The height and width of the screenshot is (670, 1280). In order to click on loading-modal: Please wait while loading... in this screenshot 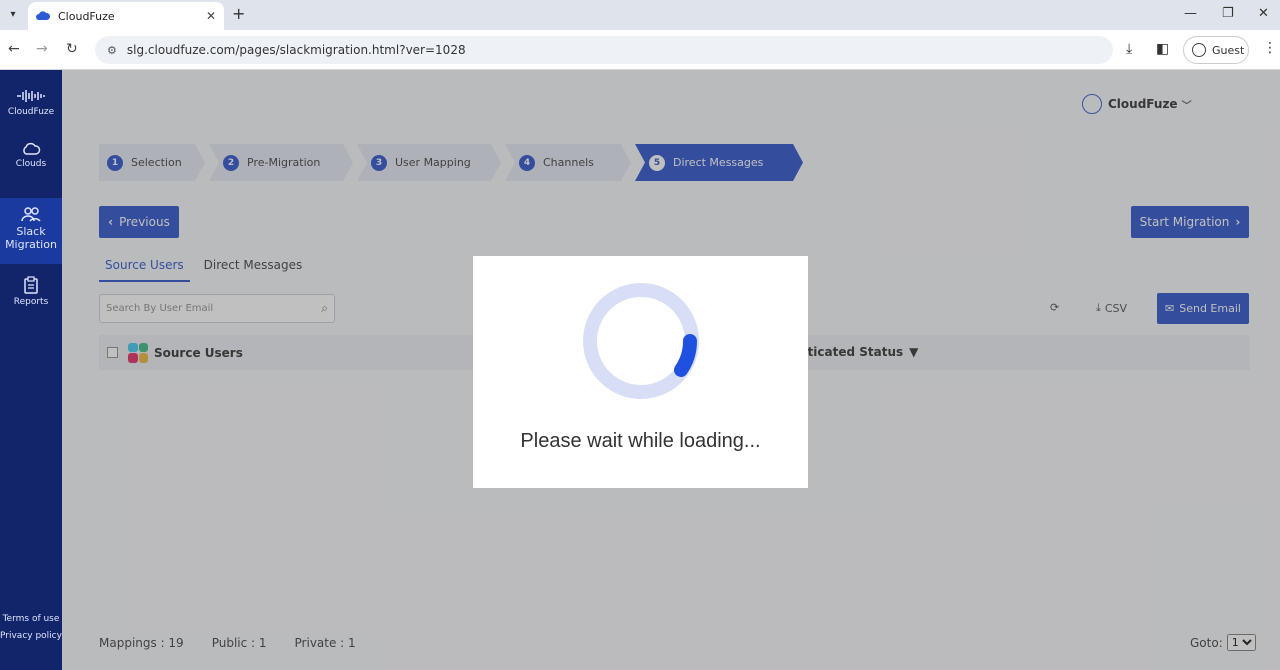, I will do `click(640, 372)`.